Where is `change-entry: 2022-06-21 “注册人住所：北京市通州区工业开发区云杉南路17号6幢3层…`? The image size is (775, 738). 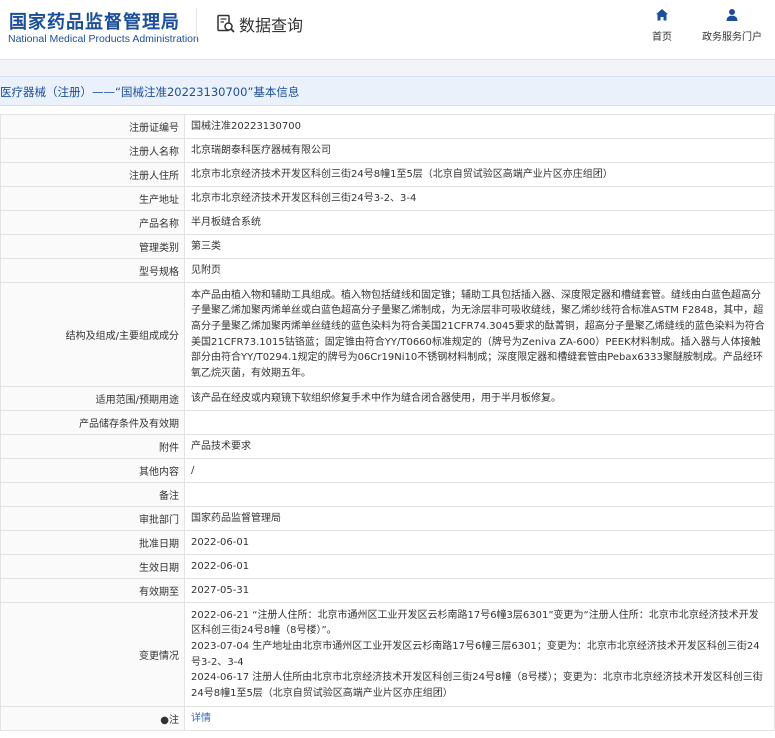 change-entry: 2022-06-21 “注册人住所：北京市通州区工业开发区云杉南路17号6幢3层… is located at coordinates (475, 623).